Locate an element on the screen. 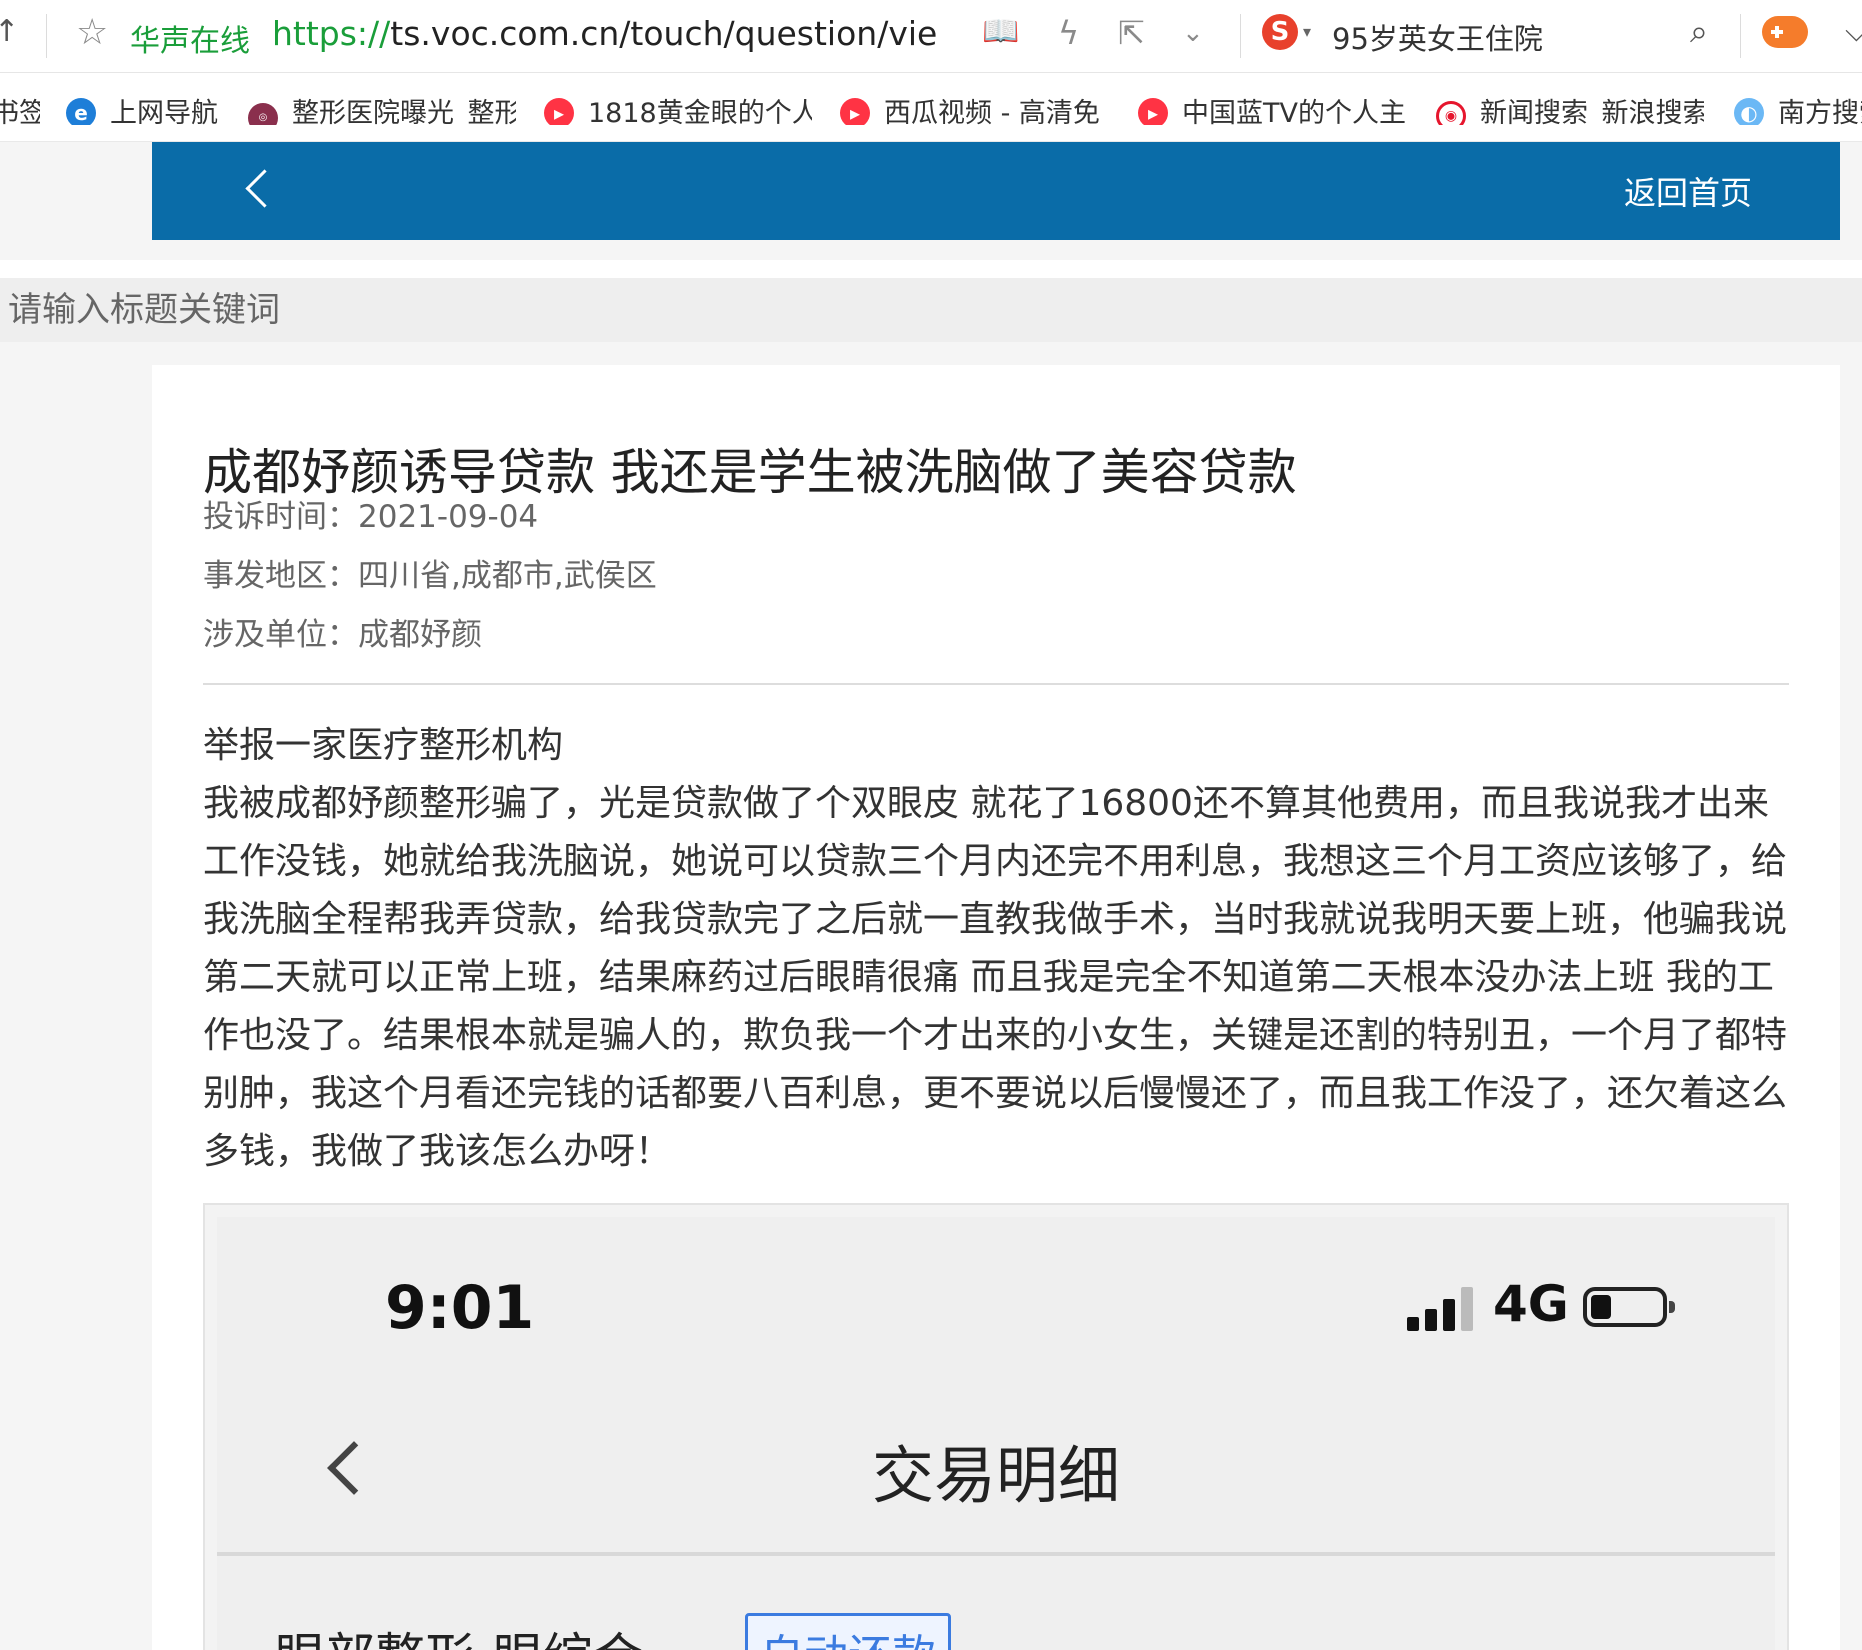 This screenshot has height=1650, width=1862. involved-unit: 涉及单位：成都妤颜 is located at coordinates (342, 635).